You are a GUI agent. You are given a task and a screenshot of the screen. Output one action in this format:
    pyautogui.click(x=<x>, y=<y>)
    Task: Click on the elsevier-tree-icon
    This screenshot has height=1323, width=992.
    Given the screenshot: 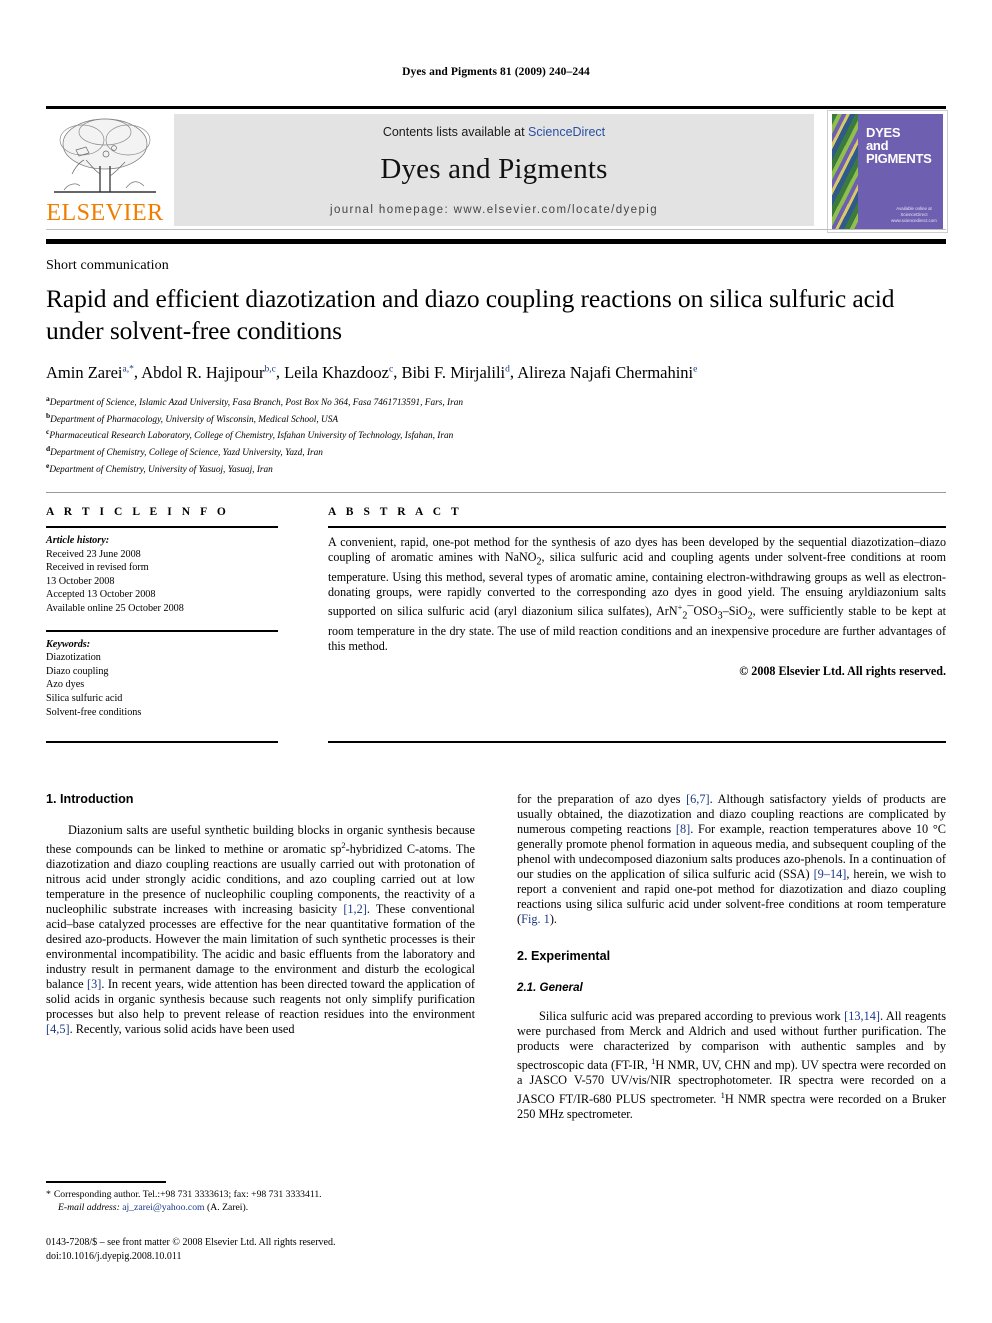 What is the action you would take?
    pyautogui.click(x=105, y=157)
    